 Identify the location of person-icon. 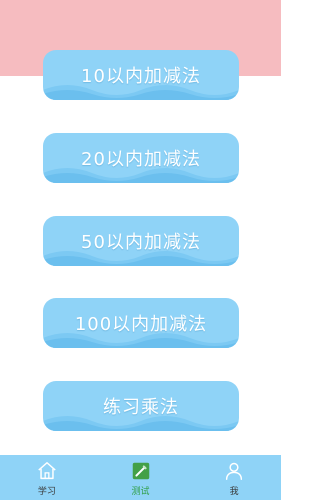
(234, 471).